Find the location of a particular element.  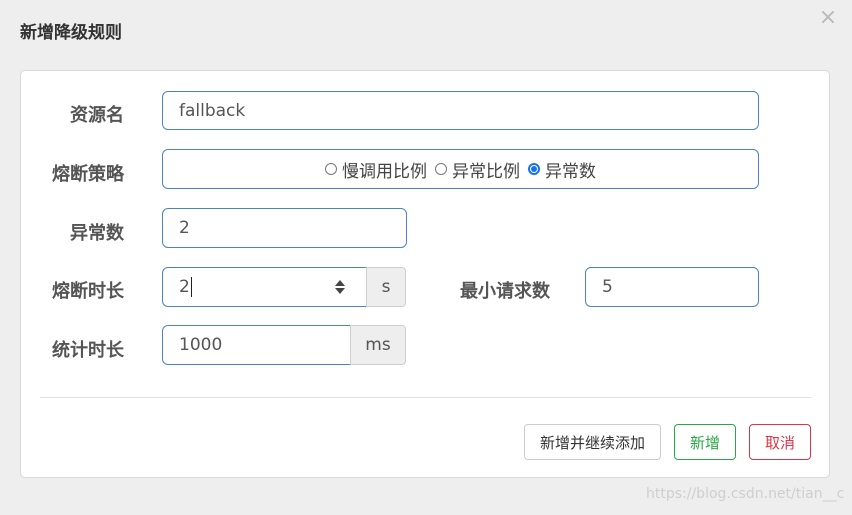

cancel-button: 取消 is located at coordinates (780, 442).